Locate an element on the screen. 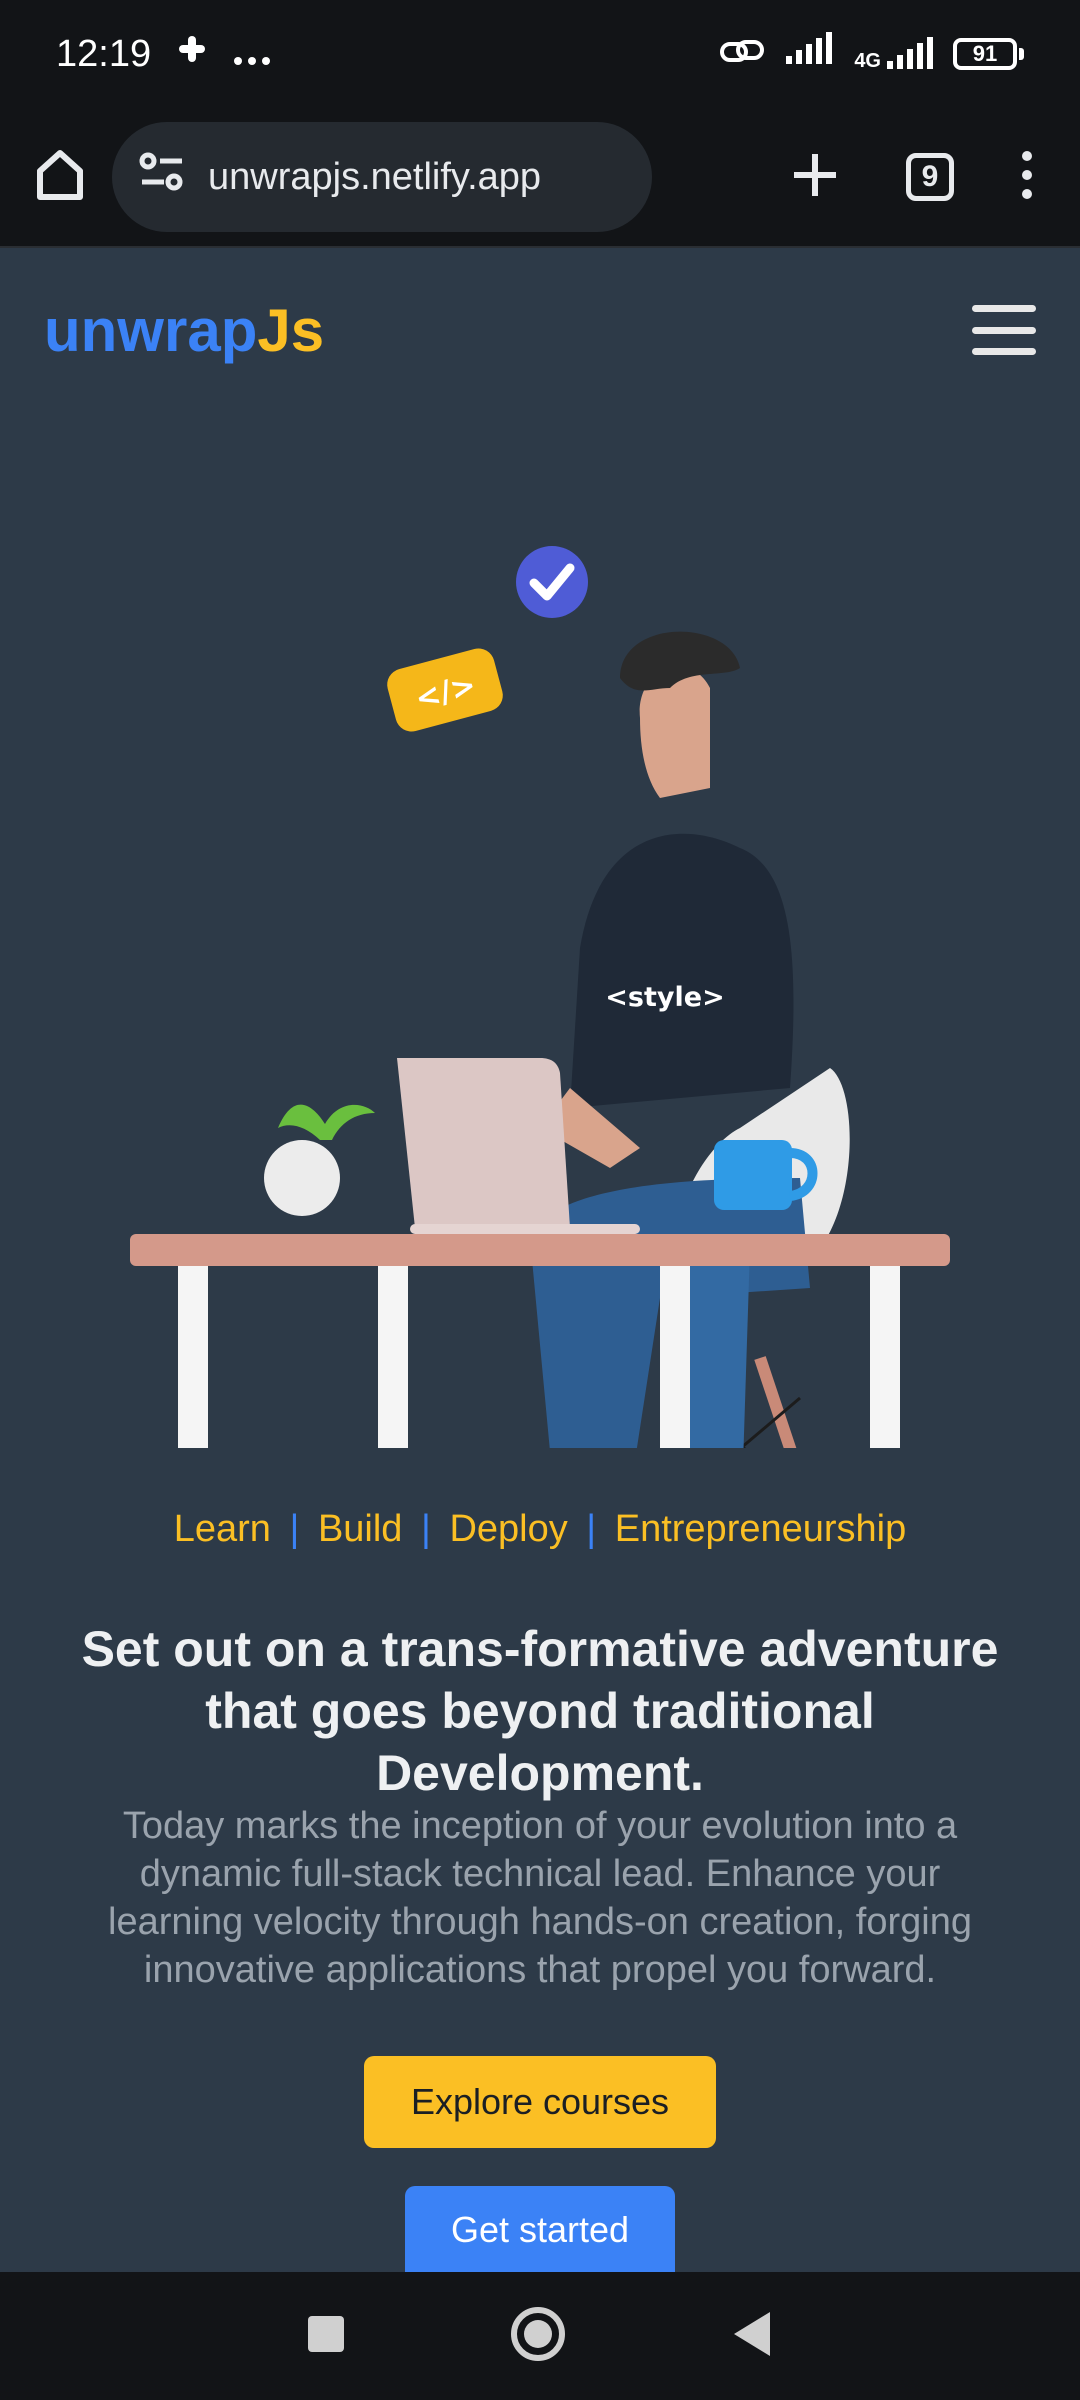  logo-js: Js is located at coordinates (291, 330).